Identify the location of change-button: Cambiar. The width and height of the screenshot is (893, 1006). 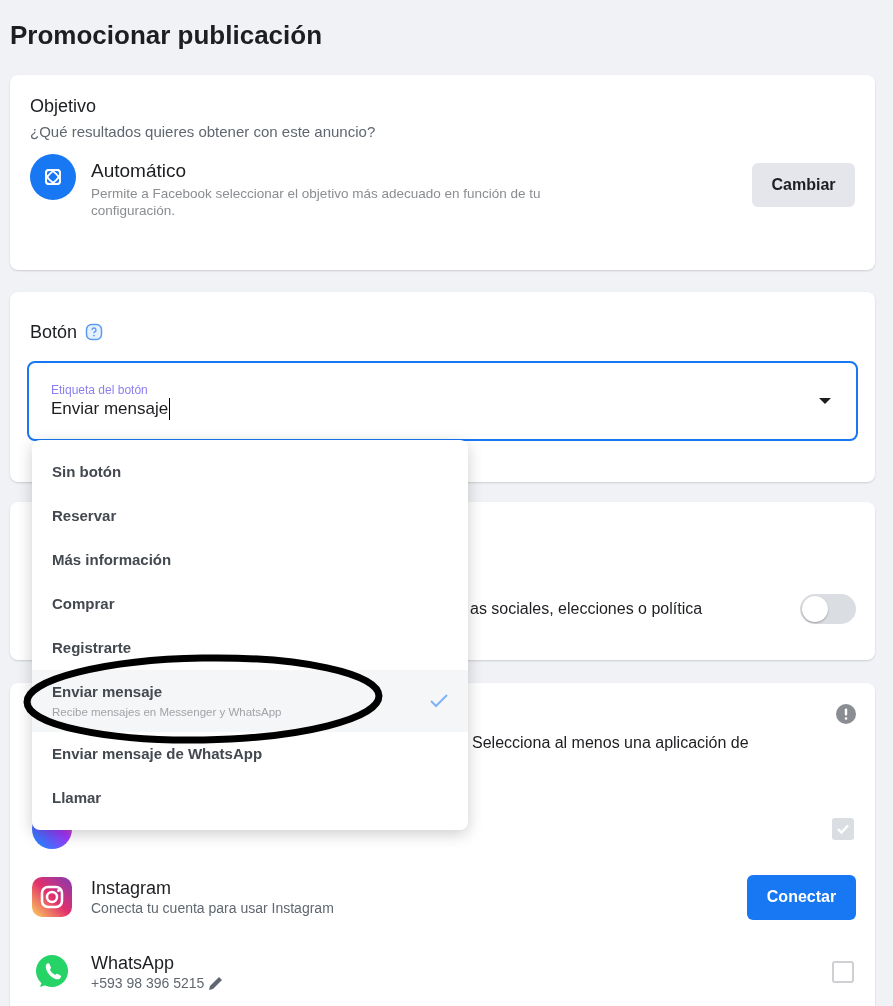
(803, 185).